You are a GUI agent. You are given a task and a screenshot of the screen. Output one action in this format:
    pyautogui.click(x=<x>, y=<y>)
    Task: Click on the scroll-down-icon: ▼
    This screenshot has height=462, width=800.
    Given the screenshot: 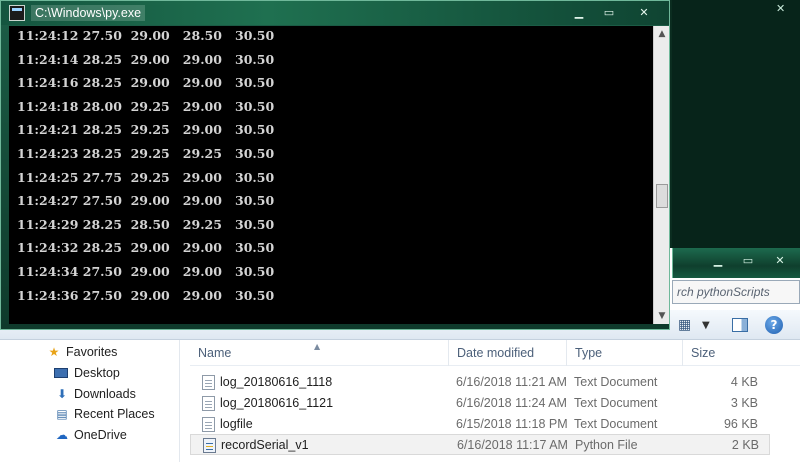 What is the action you would take?
    pyautogui.click(x=662, y=316)
    